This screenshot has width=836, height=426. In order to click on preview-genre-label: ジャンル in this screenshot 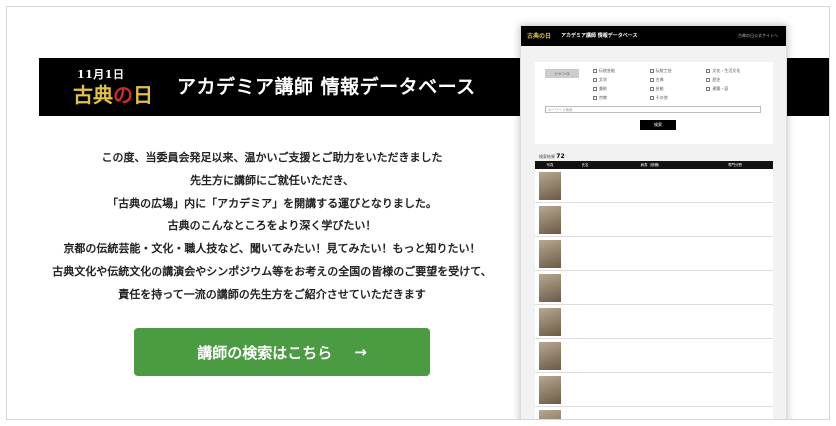, I will do `click(562, 73)`.